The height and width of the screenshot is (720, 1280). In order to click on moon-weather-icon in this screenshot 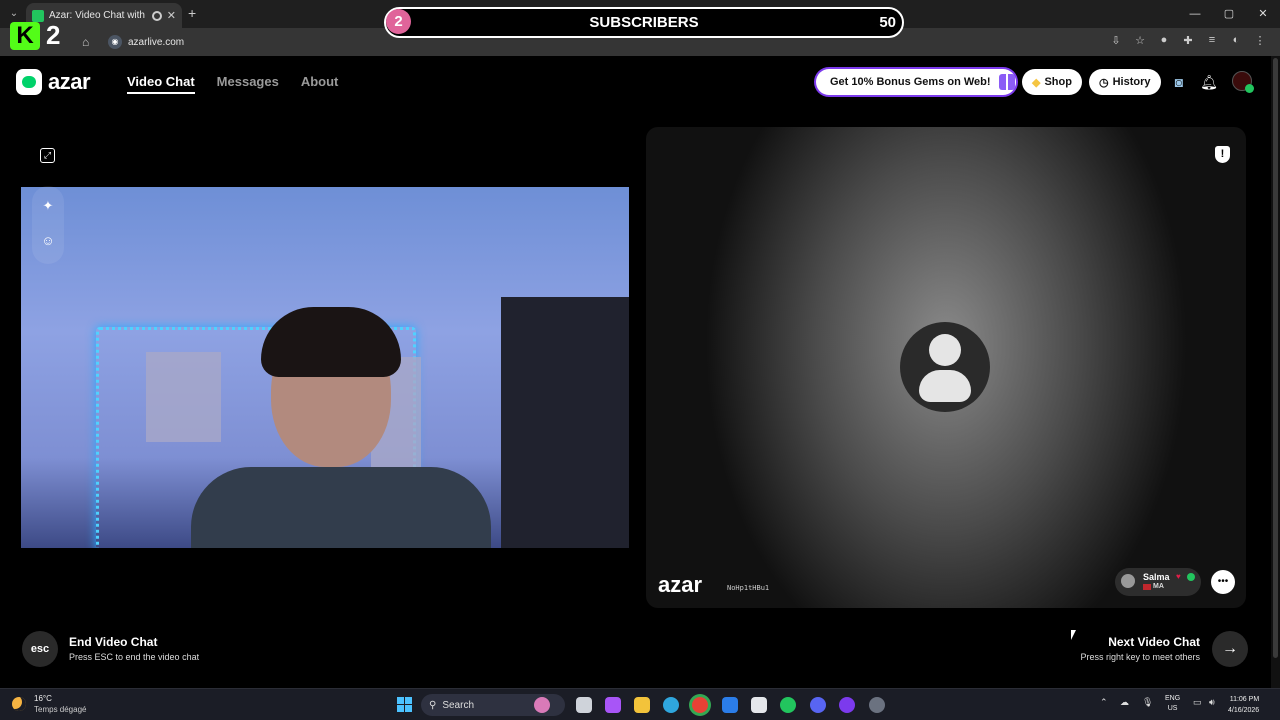, I will do `click(19, 704)`.